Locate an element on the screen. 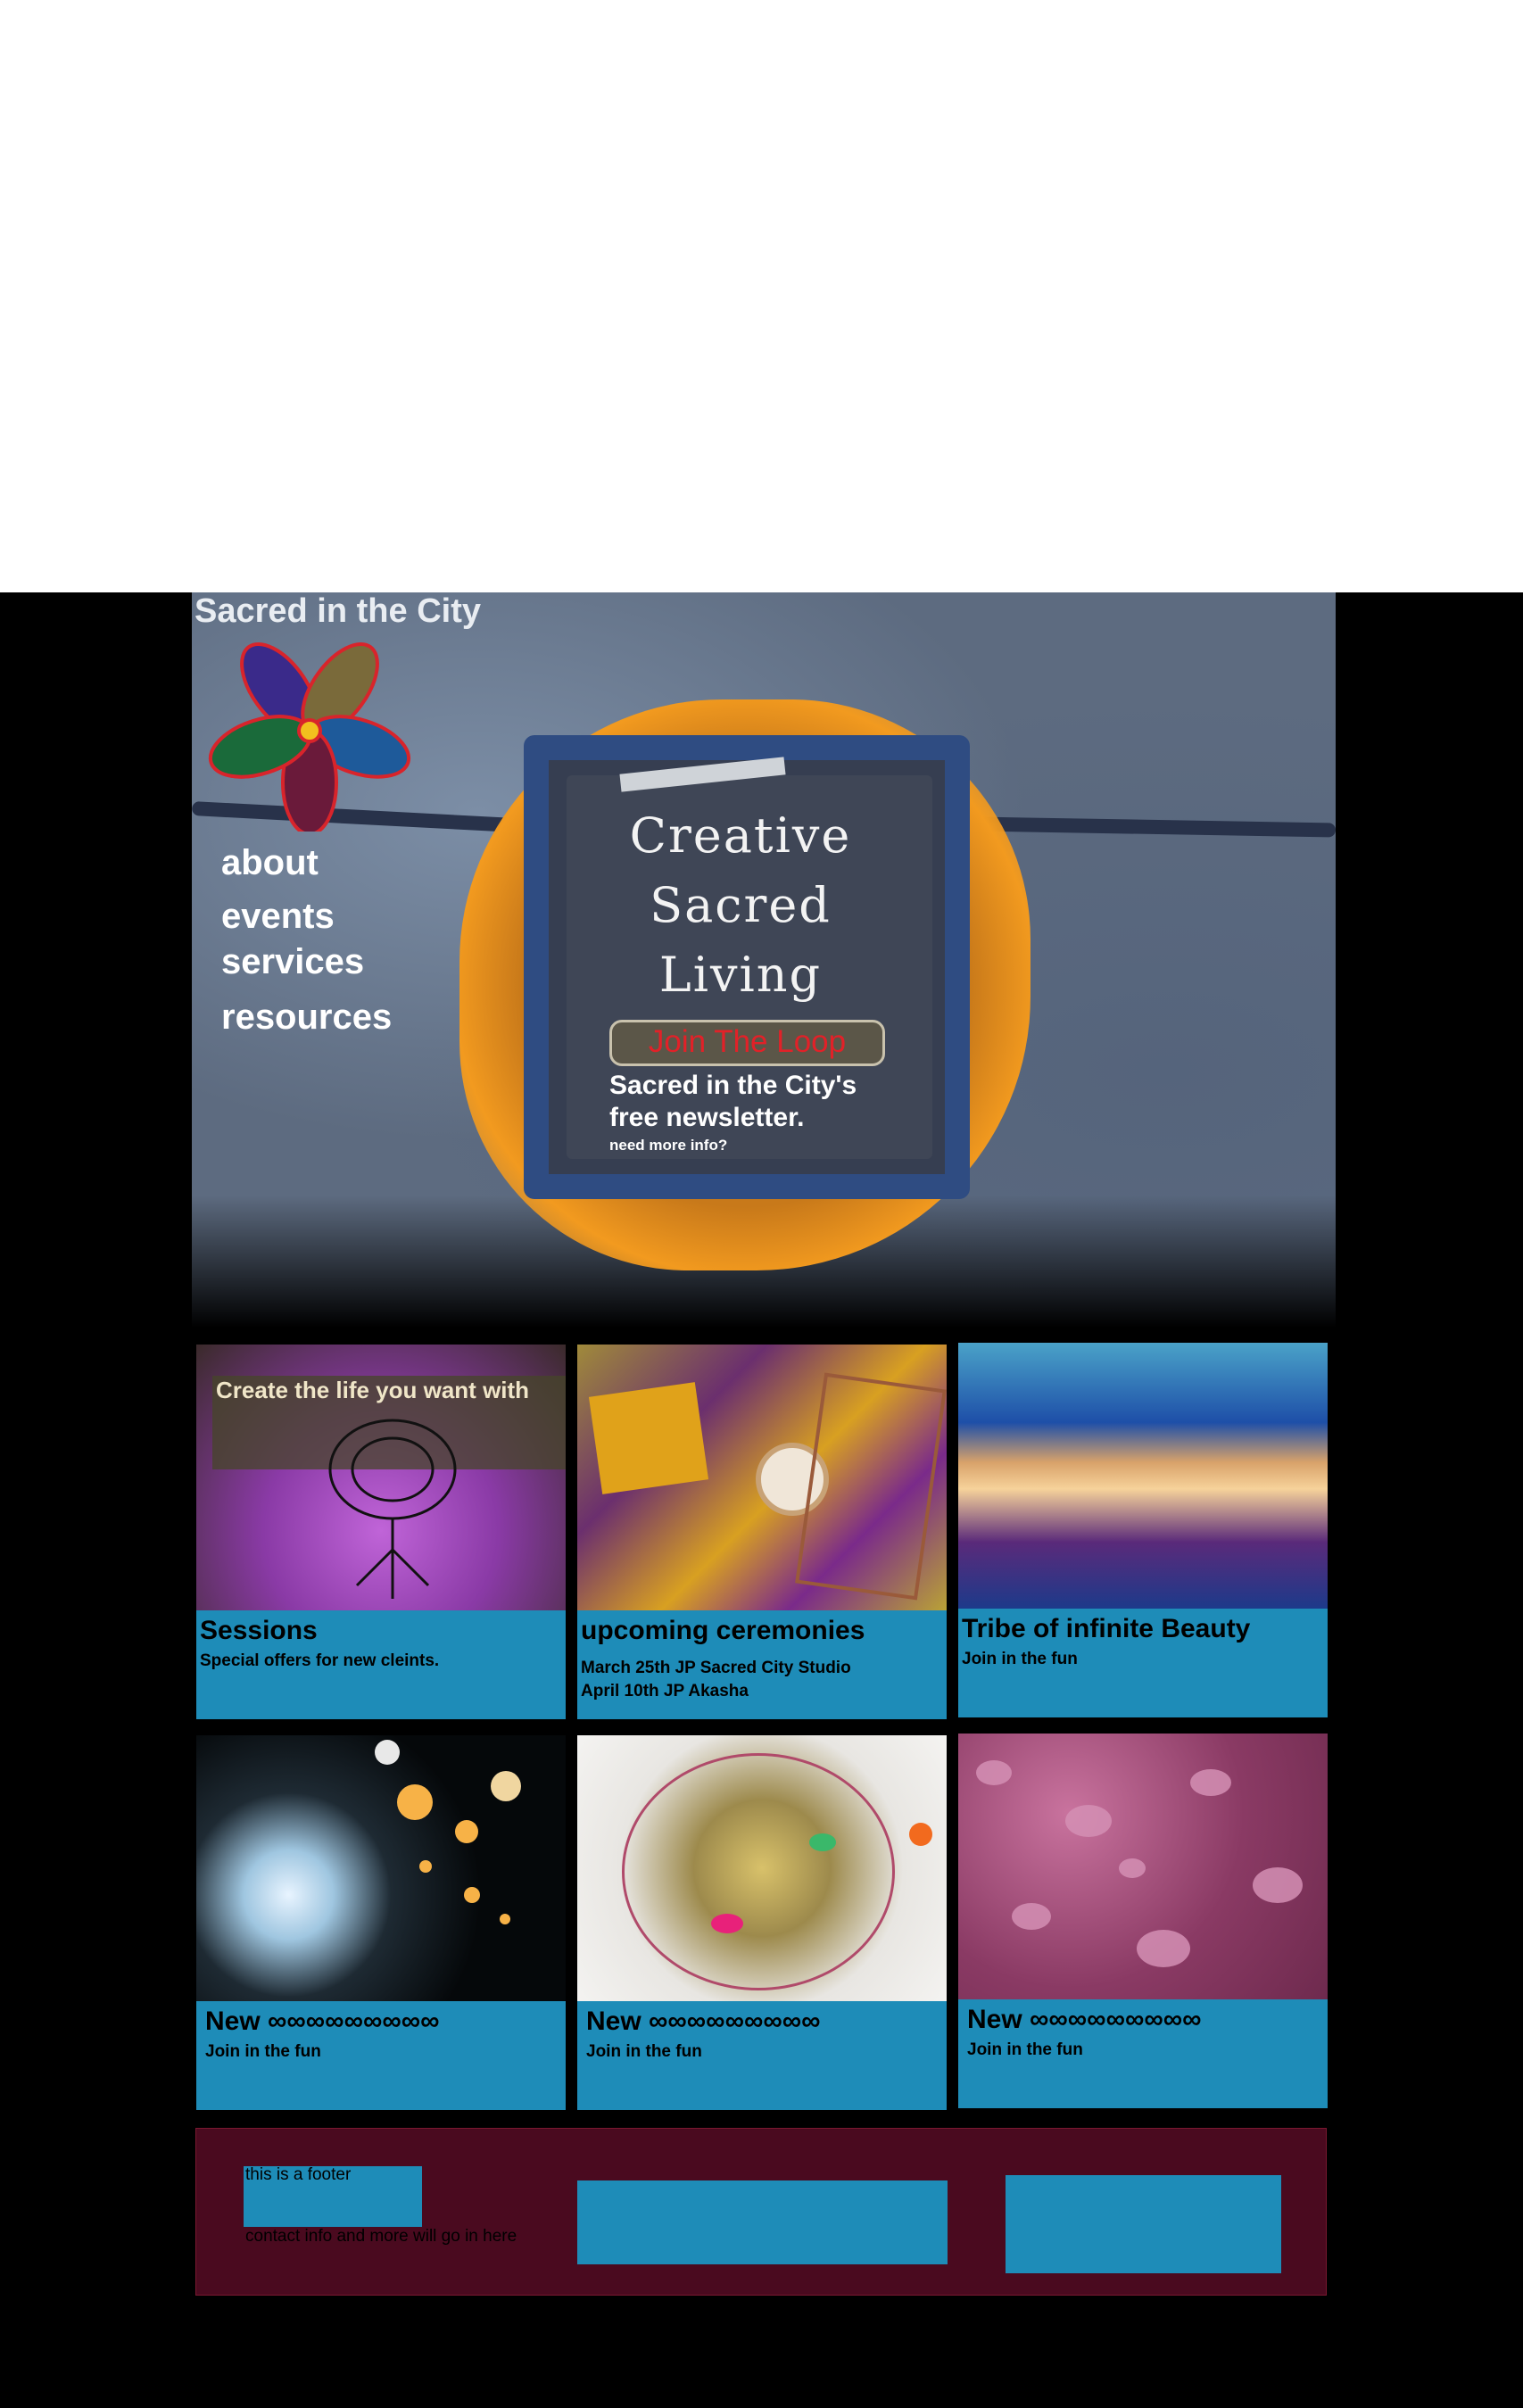  card-title: Sessions is located at coordinates (259, 1631).